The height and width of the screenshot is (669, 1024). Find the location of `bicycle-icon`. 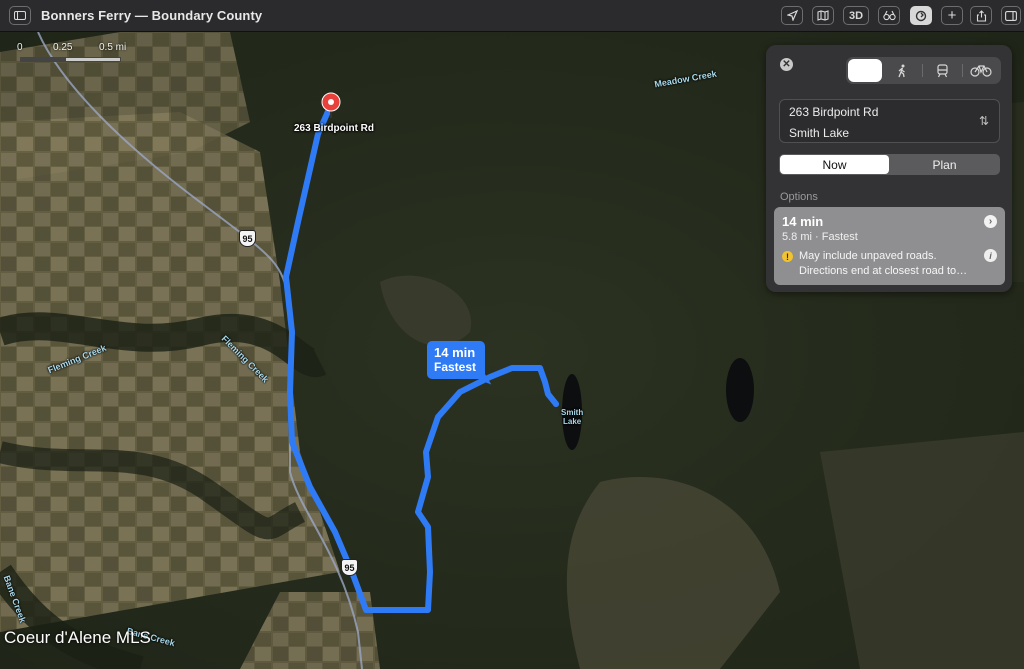

bicycle-icon is located at coordinates (981, 71).